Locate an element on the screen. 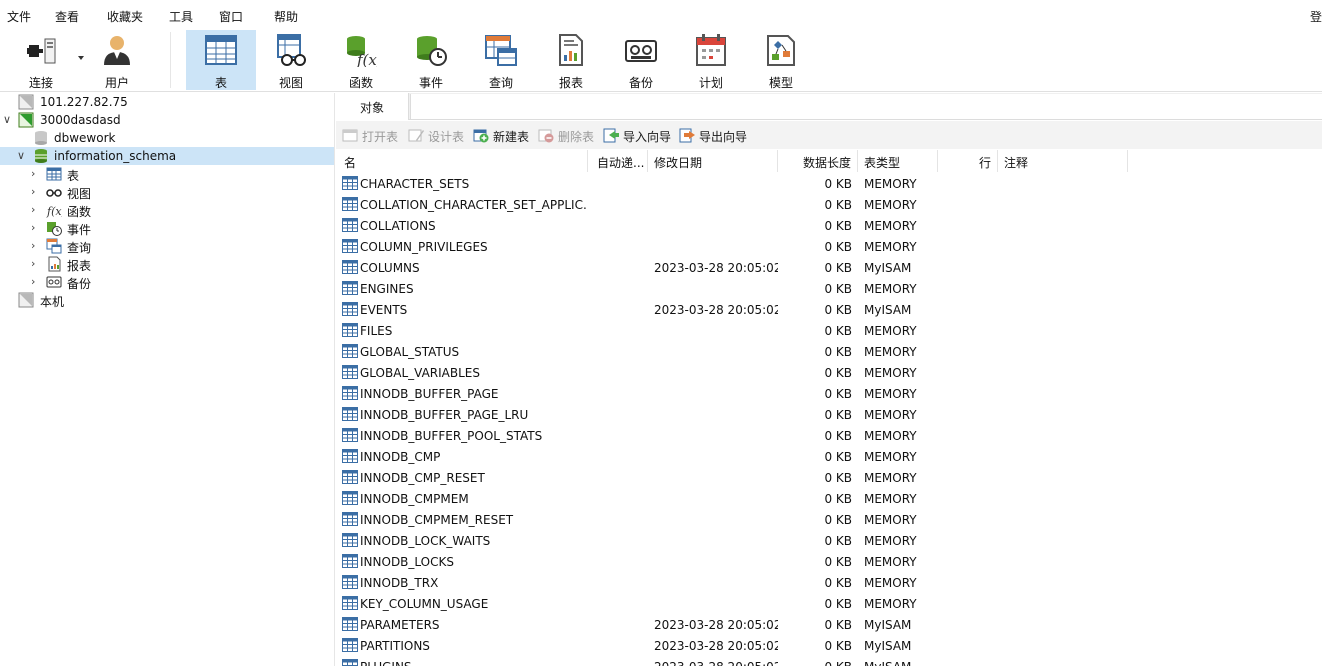 This screenshot has width=1322, height=666. table-row: INNODB_BUFFER_PAGE 0 KB MEMORY is located at coordinates (829, 393).